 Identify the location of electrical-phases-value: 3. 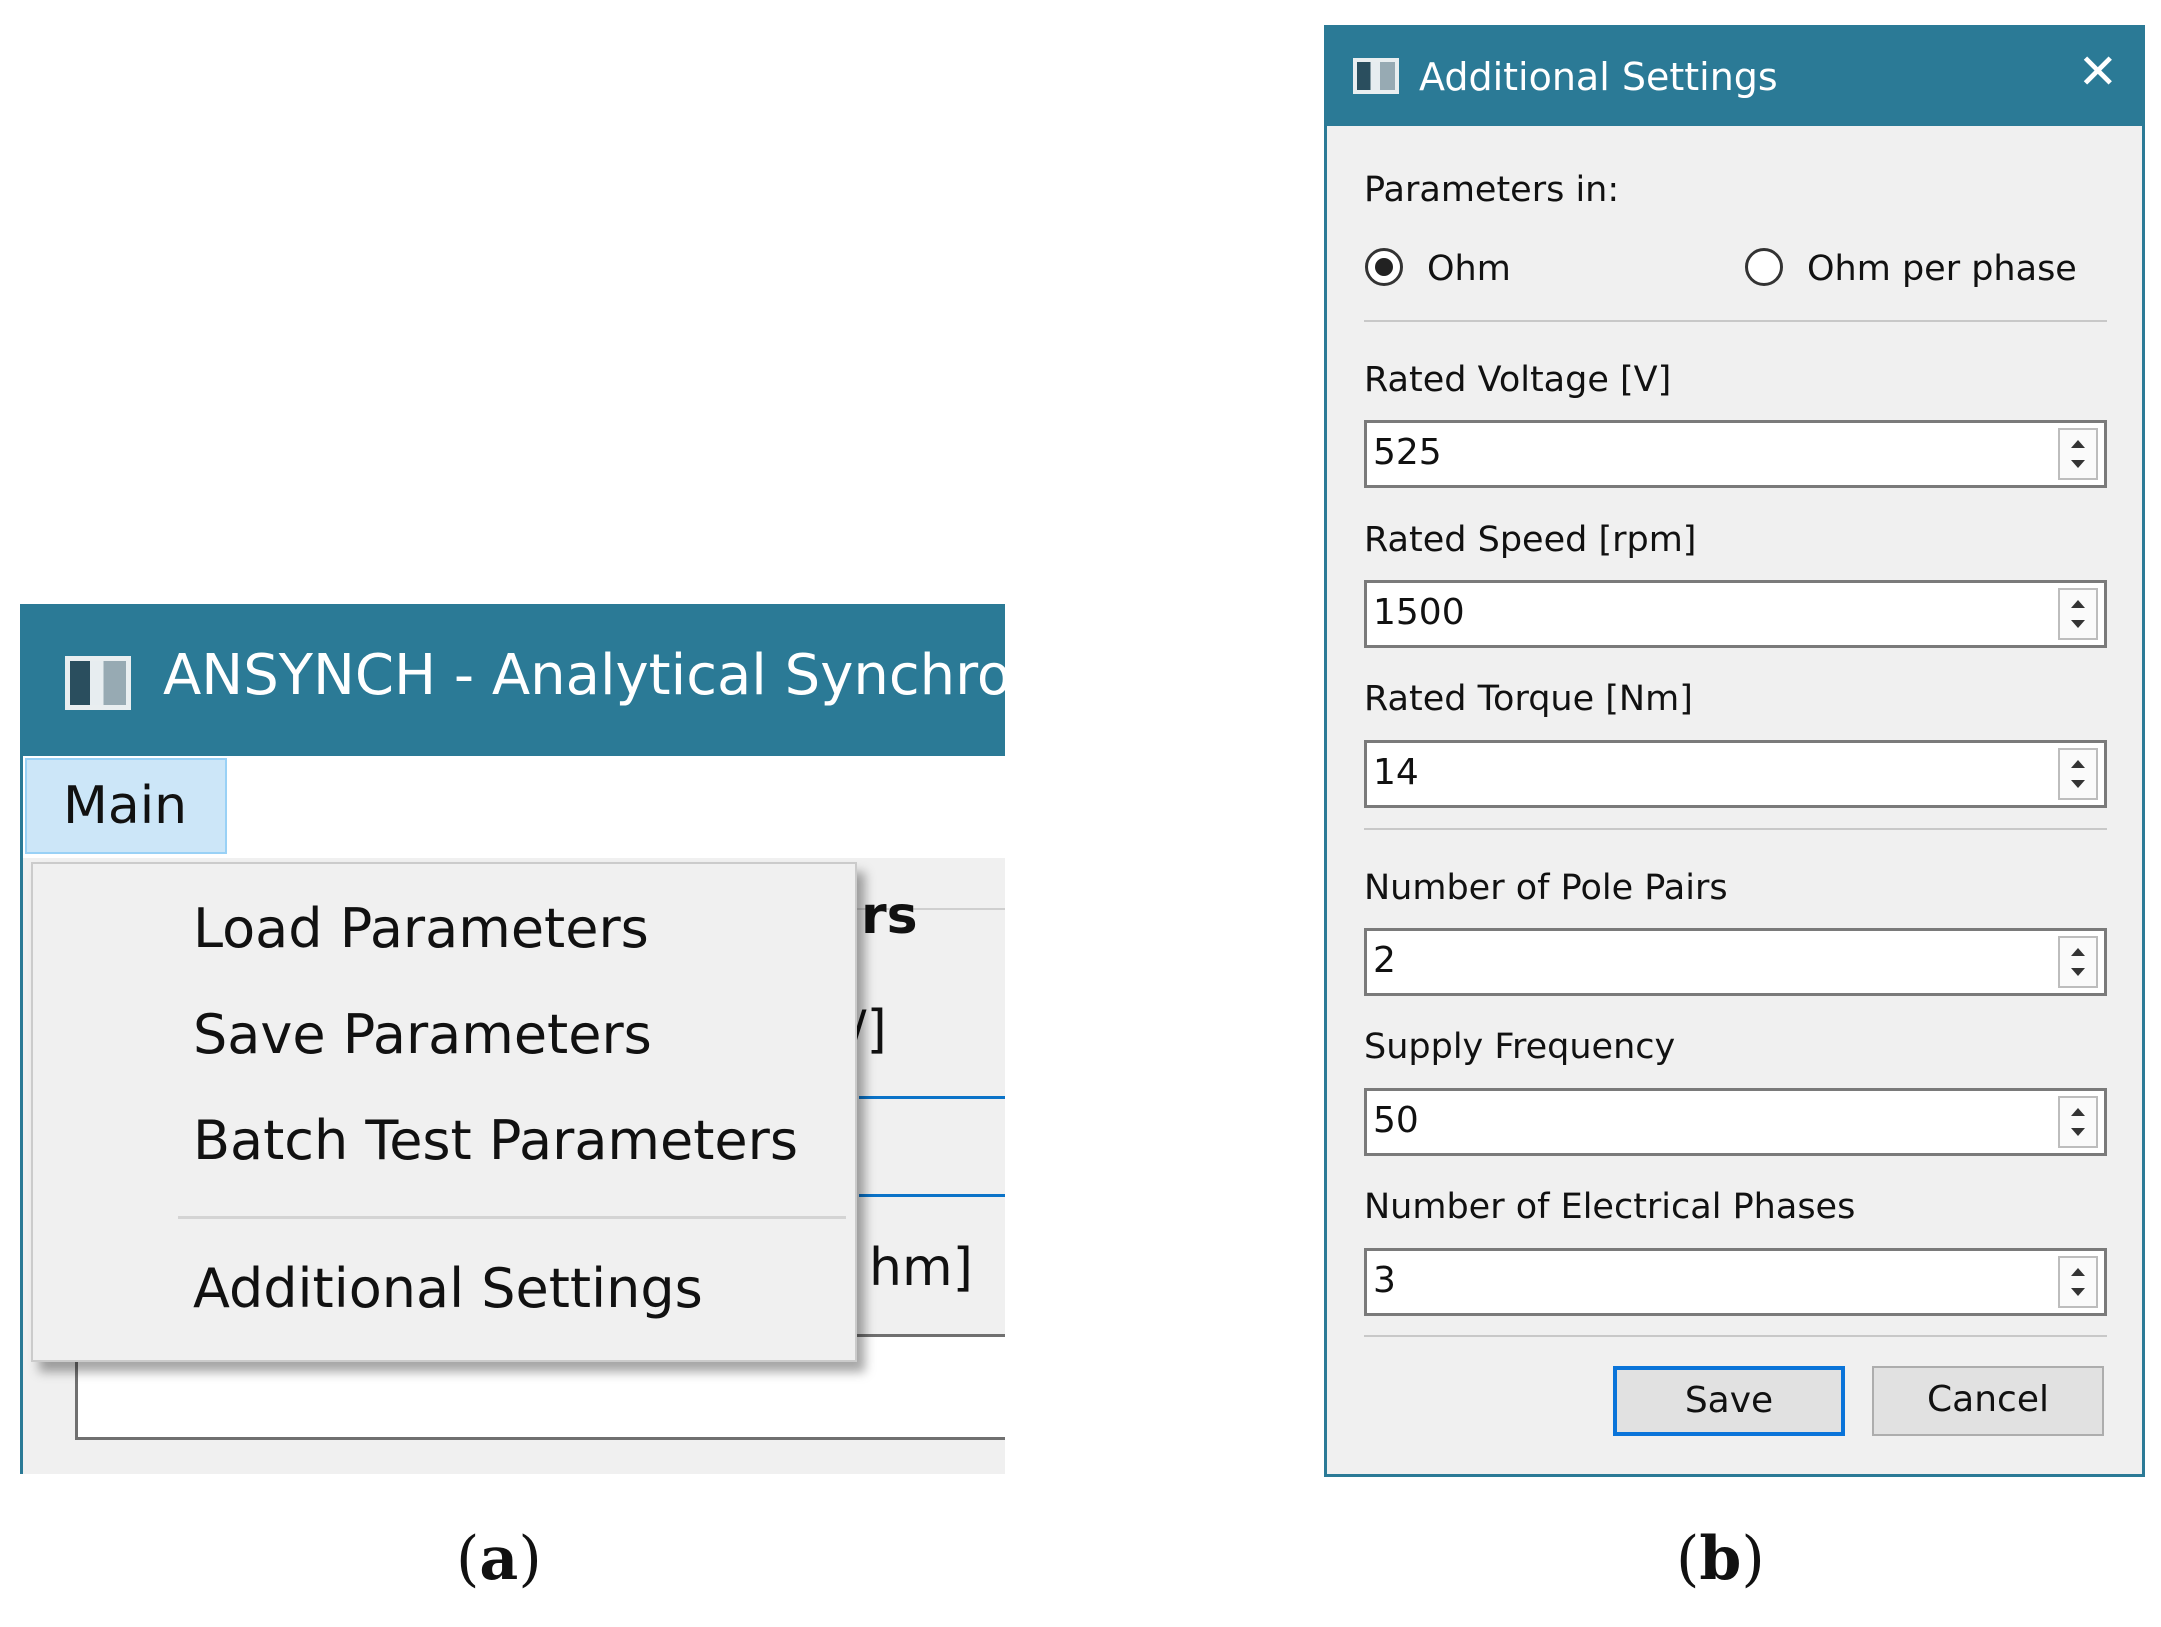
(1384, 1281).